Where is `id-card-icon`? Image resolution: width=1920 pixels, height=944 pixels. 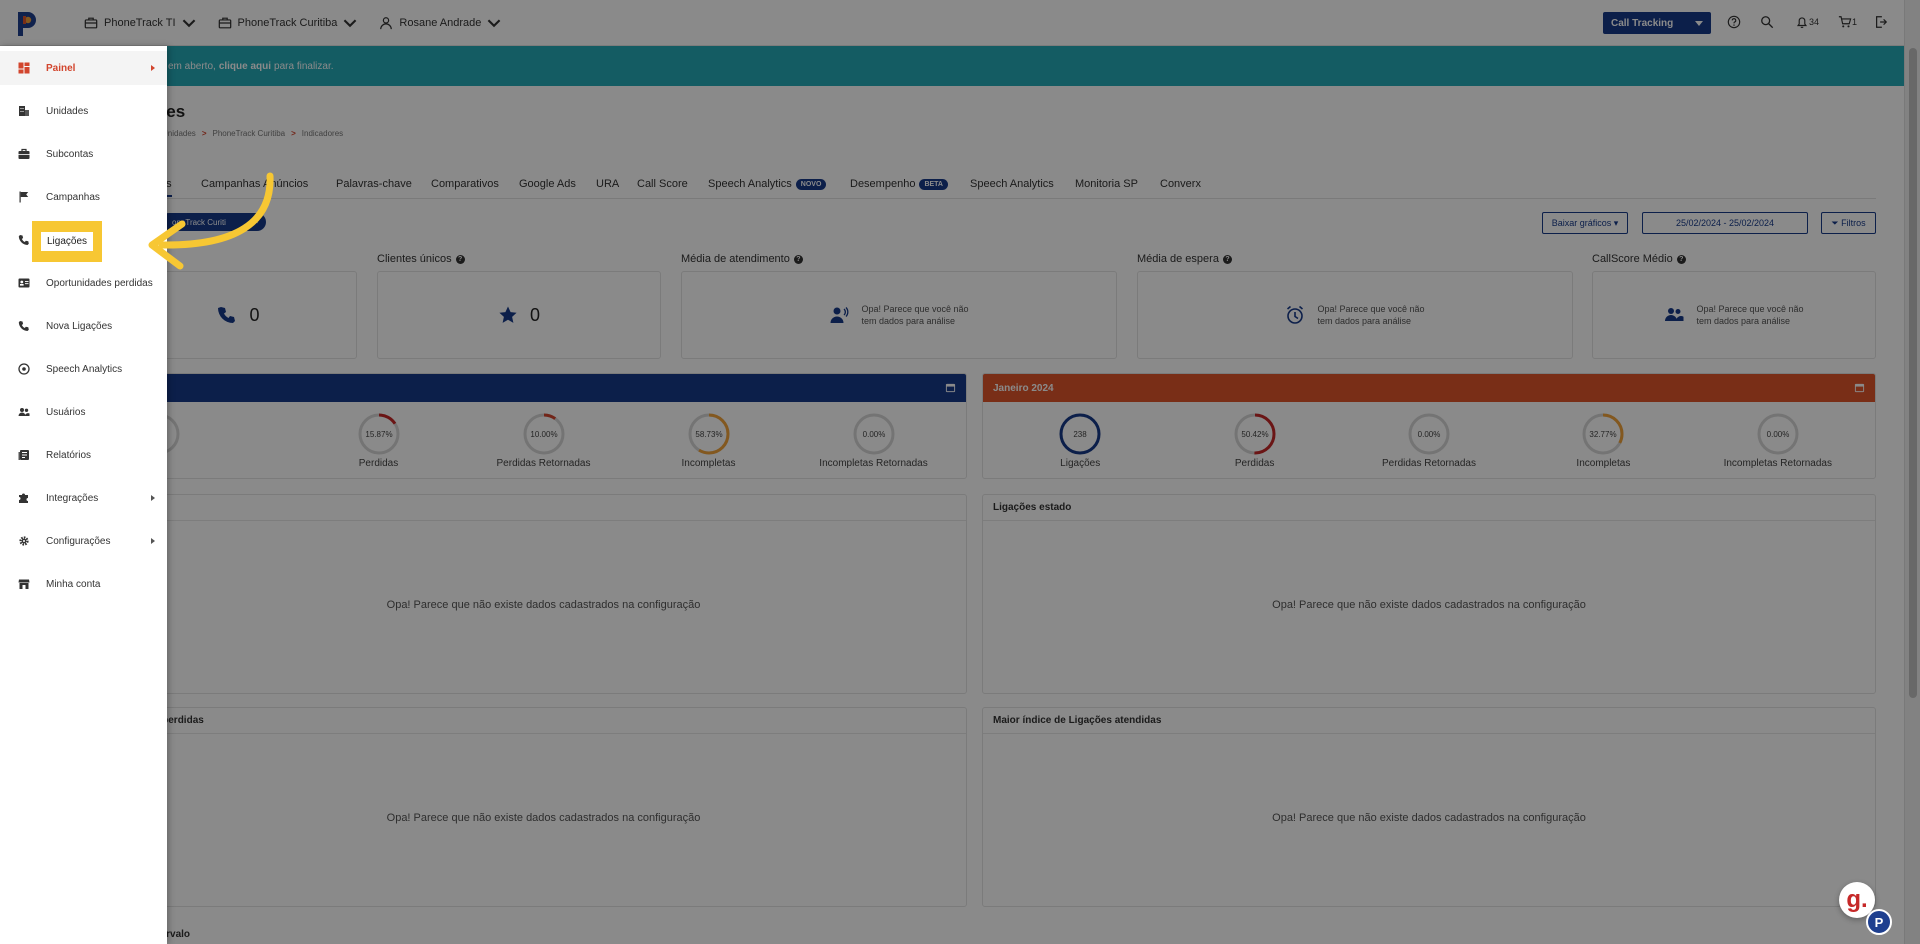
id-card-icon is located at coordinates (24, 283).